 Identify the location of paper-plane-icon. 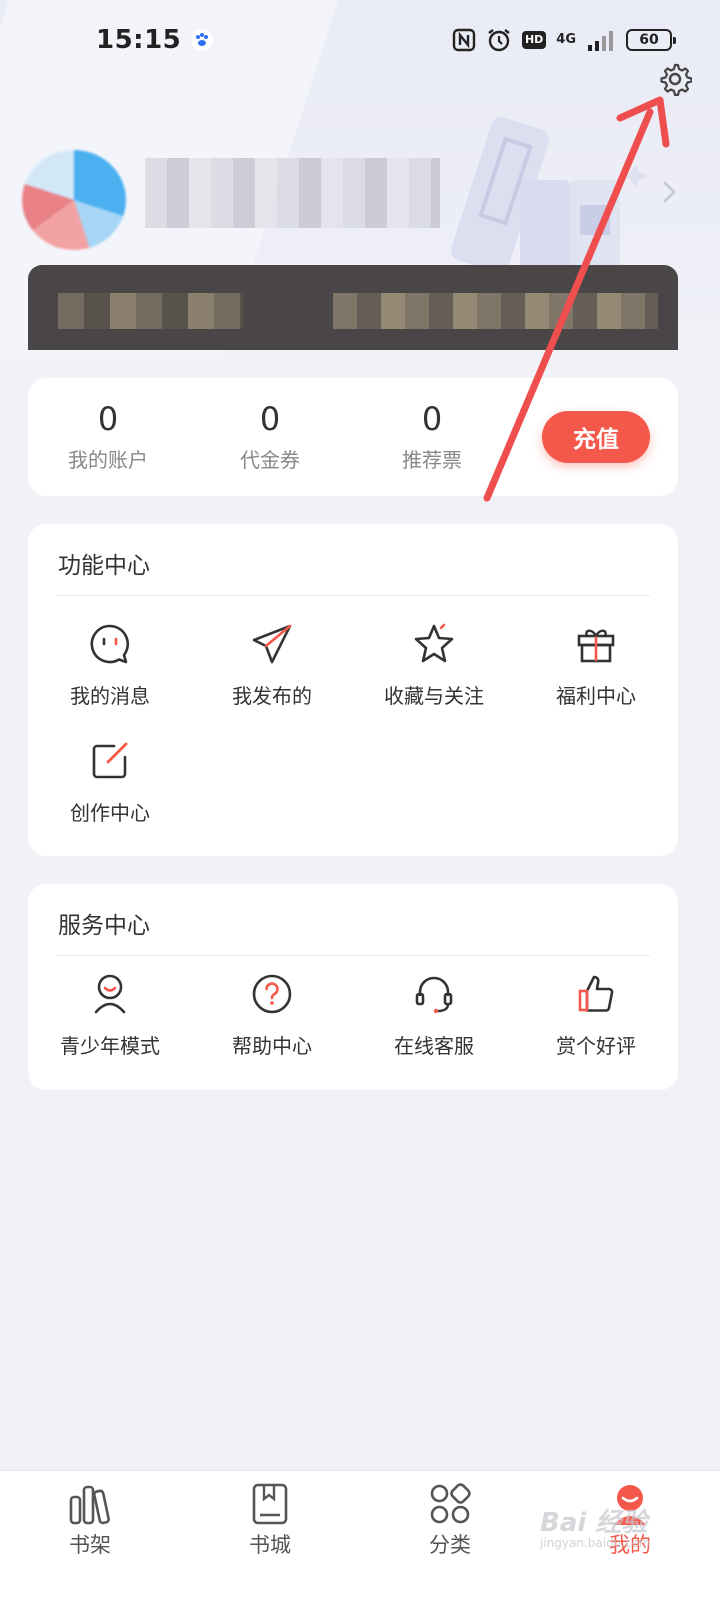
(272, 644).